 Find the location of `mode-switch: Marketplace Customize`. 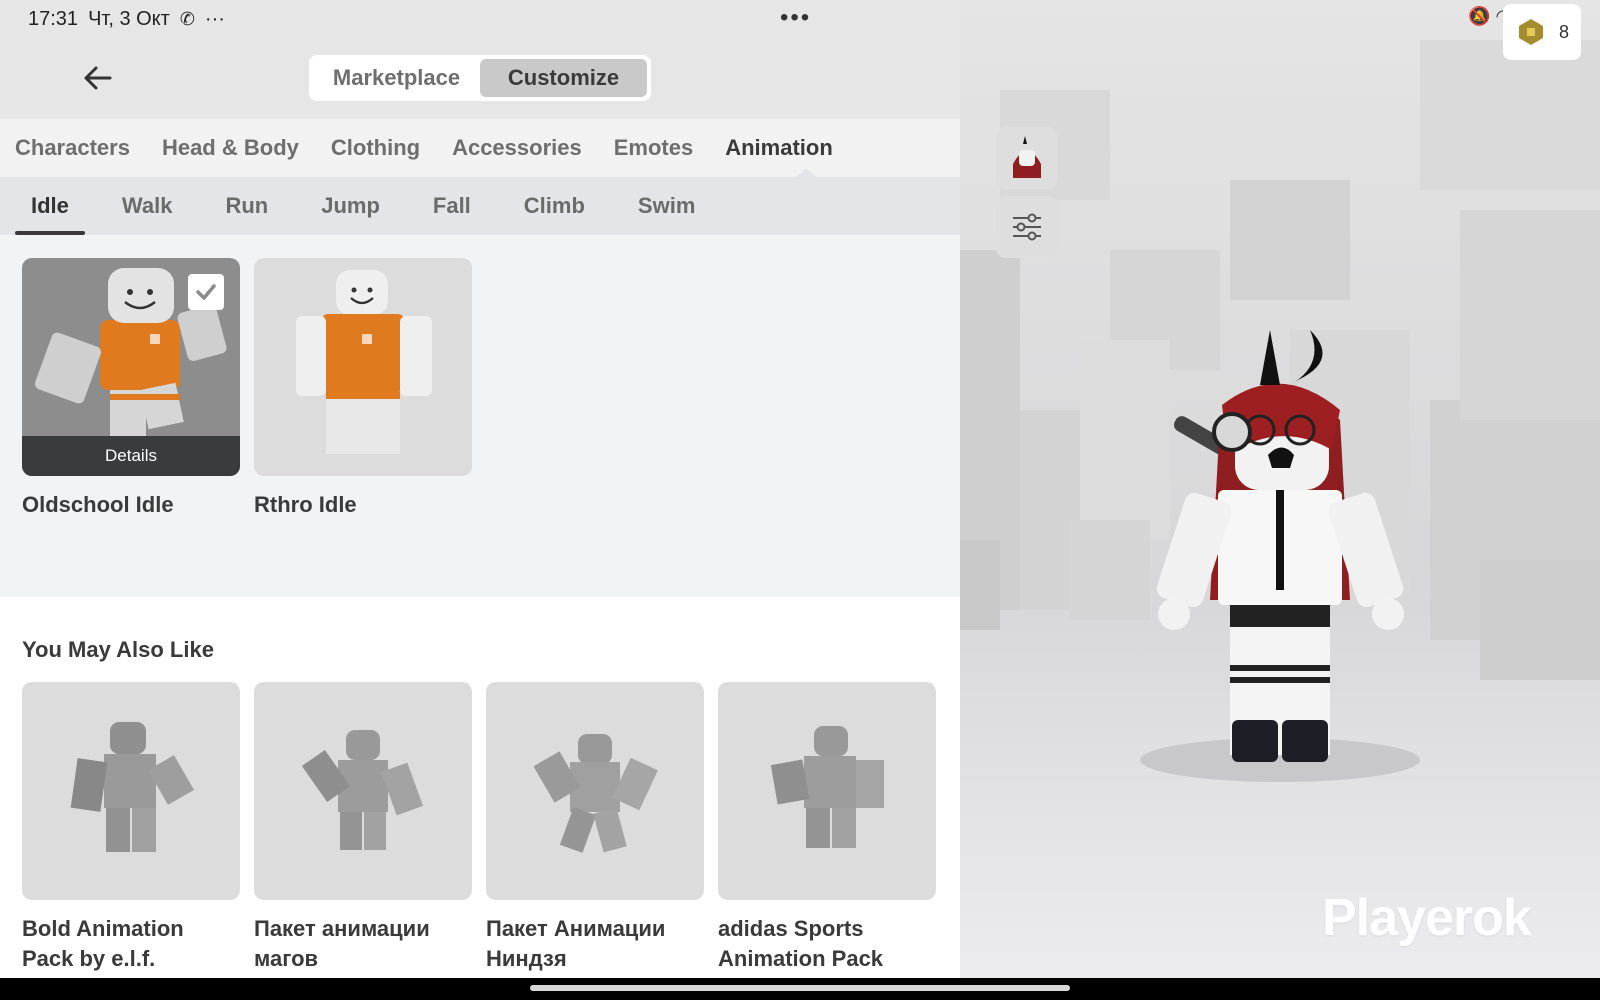

mode-switch: Marketplace Customize is located at coordinates (480, 78).